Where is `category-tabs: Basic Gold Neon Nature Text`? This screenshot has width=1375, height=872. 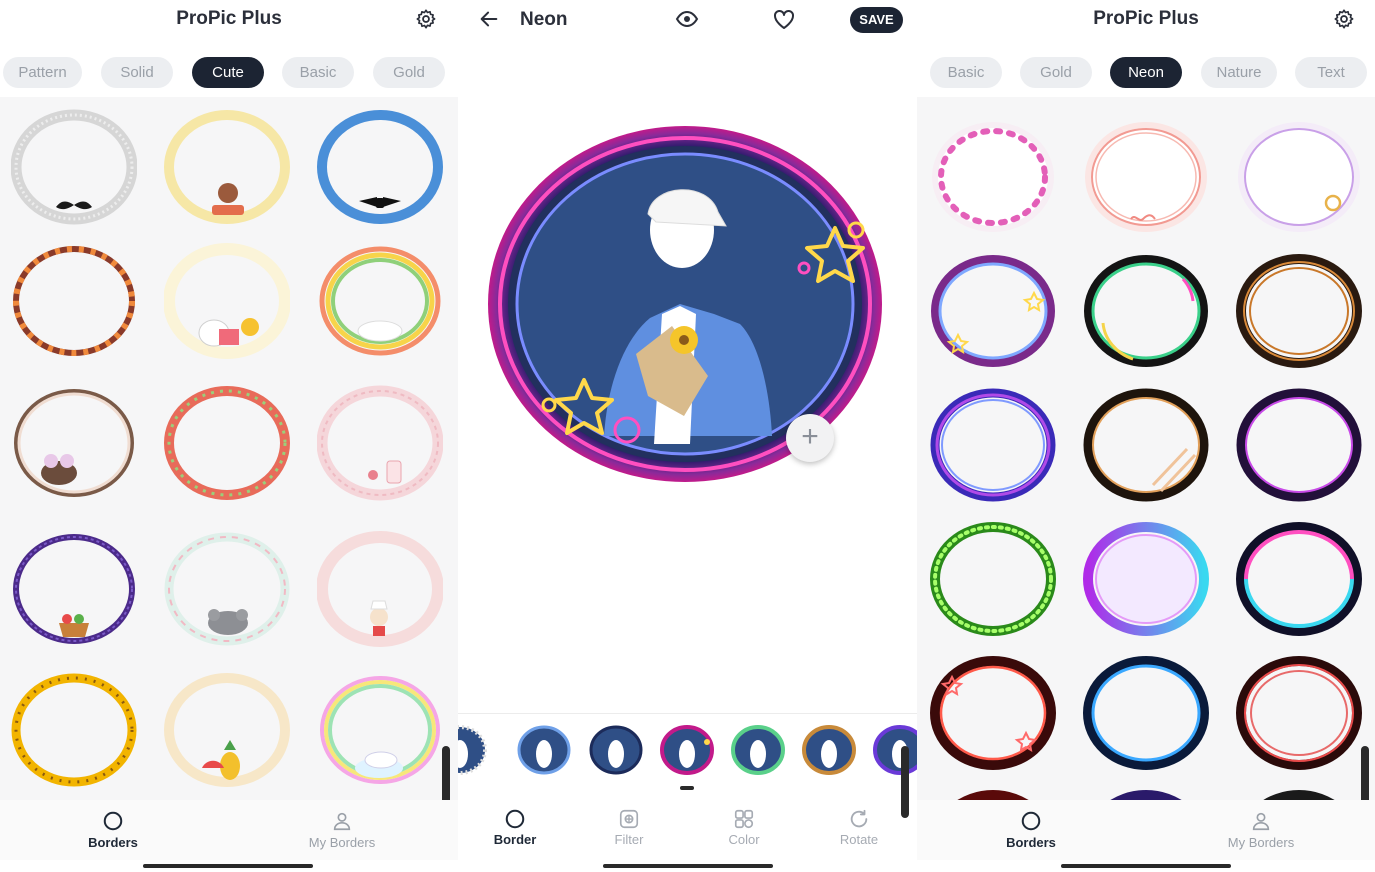 category-tabs: Basic Gold Neon Nature Text is located at coordinates (1146, 73).